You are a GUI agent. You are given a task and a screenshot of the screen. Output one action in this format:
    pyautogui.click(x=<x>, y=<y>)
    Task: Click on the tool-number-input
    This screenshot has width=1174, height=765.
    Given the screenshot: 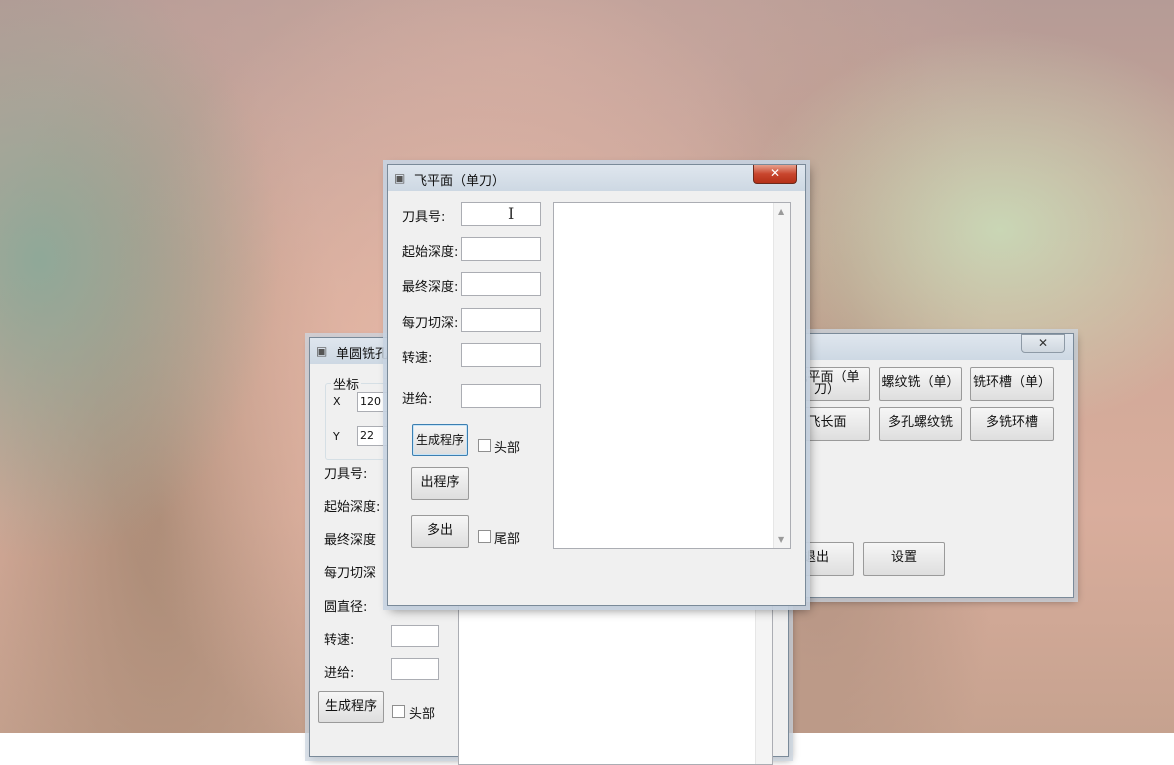 What is the action you would take?
    pyautogui.click(x=501, y=214)
    